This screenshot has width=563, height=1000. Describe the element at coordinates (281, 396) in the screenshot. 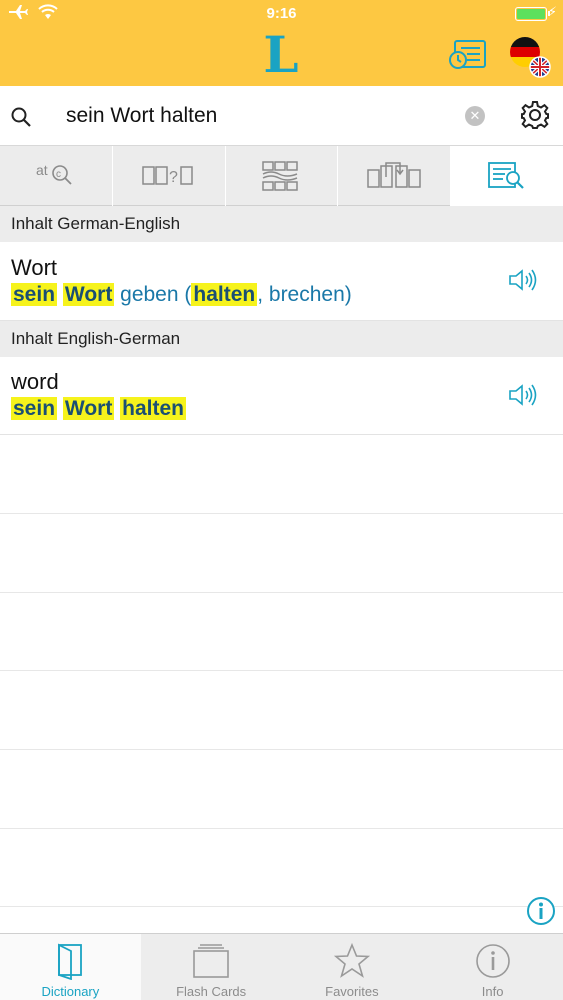

I see `result-entry: word sein Wort halten` at that location.